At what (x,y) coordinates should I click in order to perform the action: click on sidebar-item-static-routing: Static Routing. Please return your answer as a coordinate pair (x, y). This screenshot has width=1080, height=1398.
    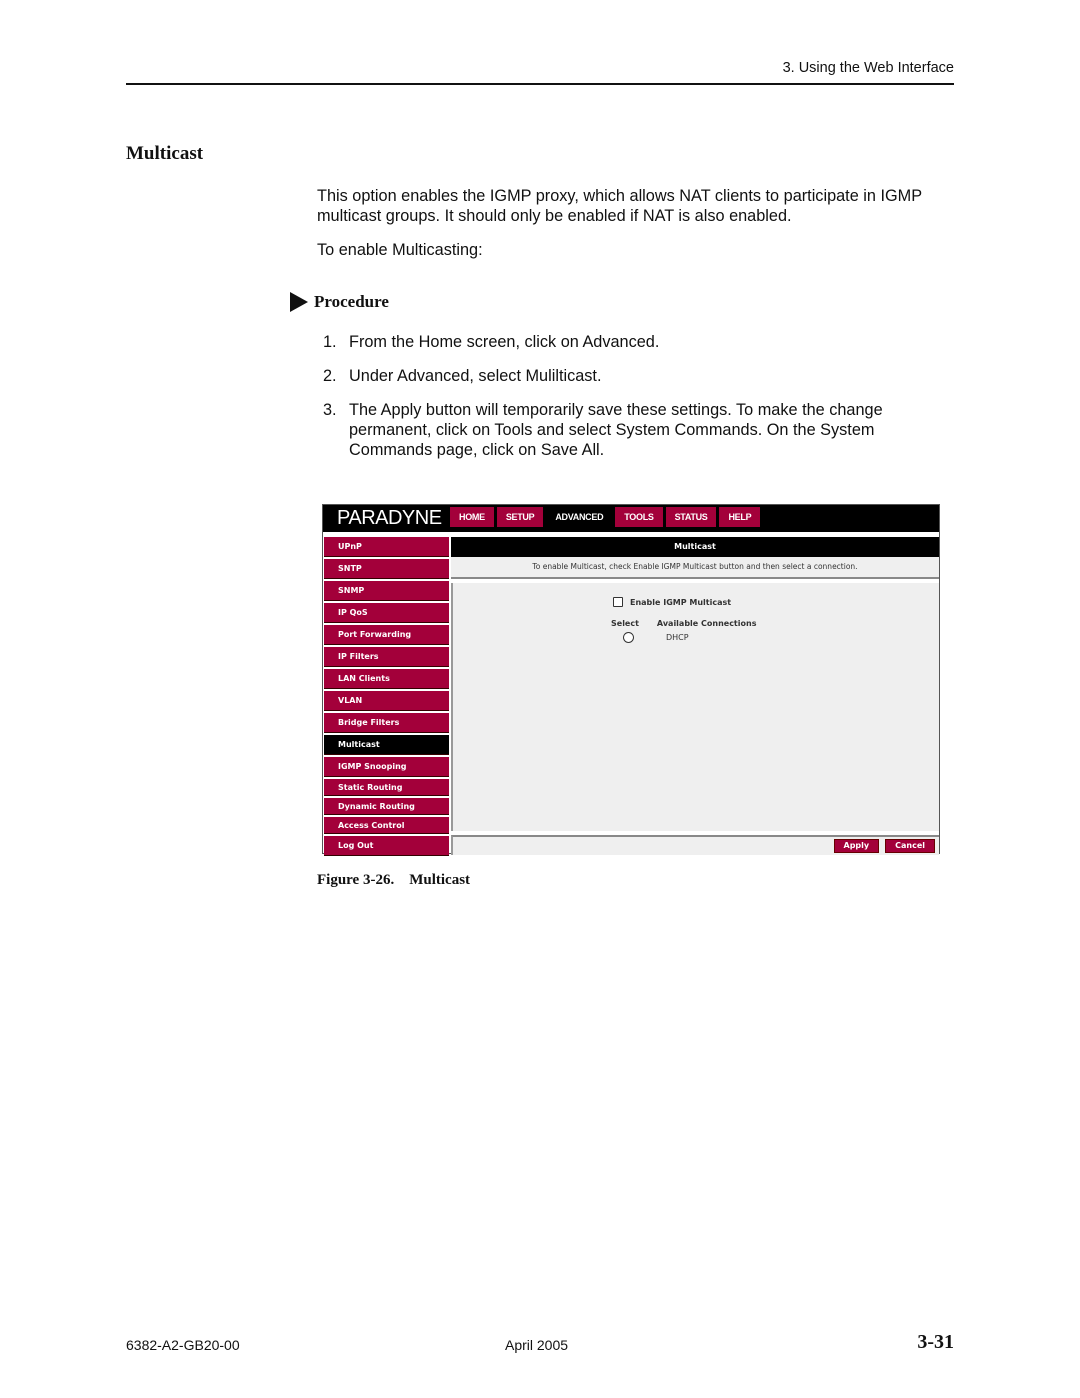
    Looking at the image, I should click on (386, 787).